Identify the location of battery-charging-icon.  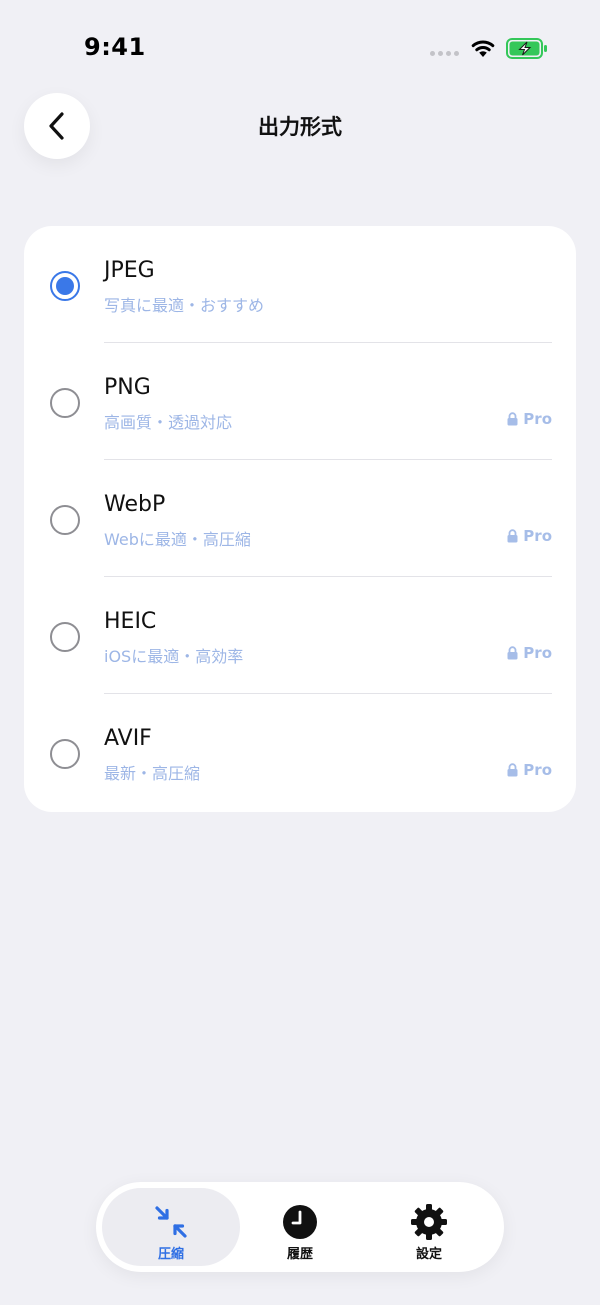
(526, 48).